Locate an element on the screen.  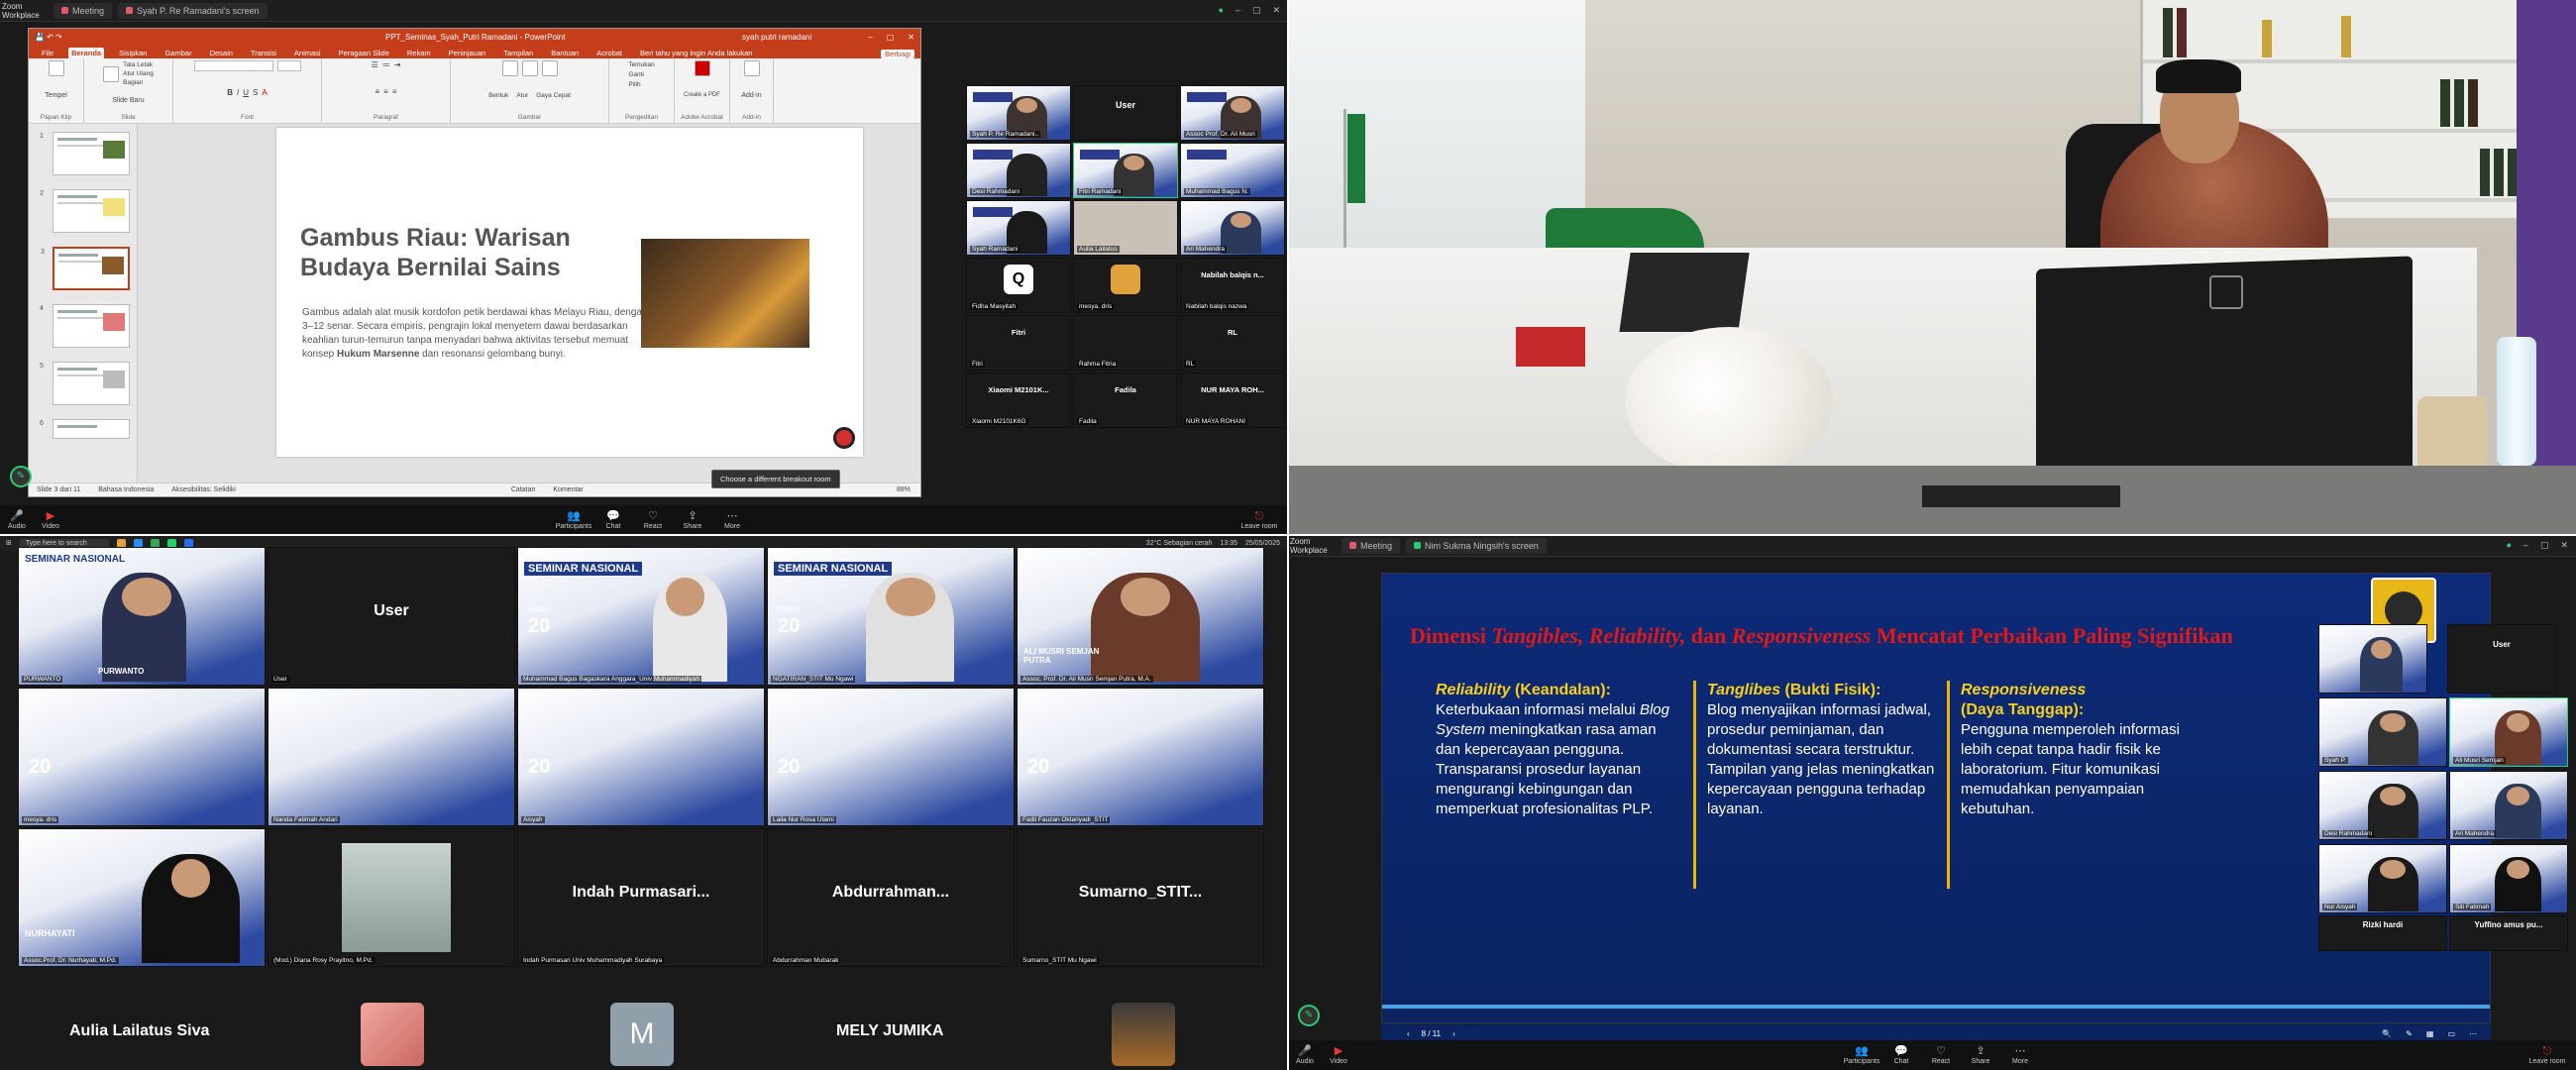
audio-button: 🎤 Audio is located at coordinates (1305, 1055).